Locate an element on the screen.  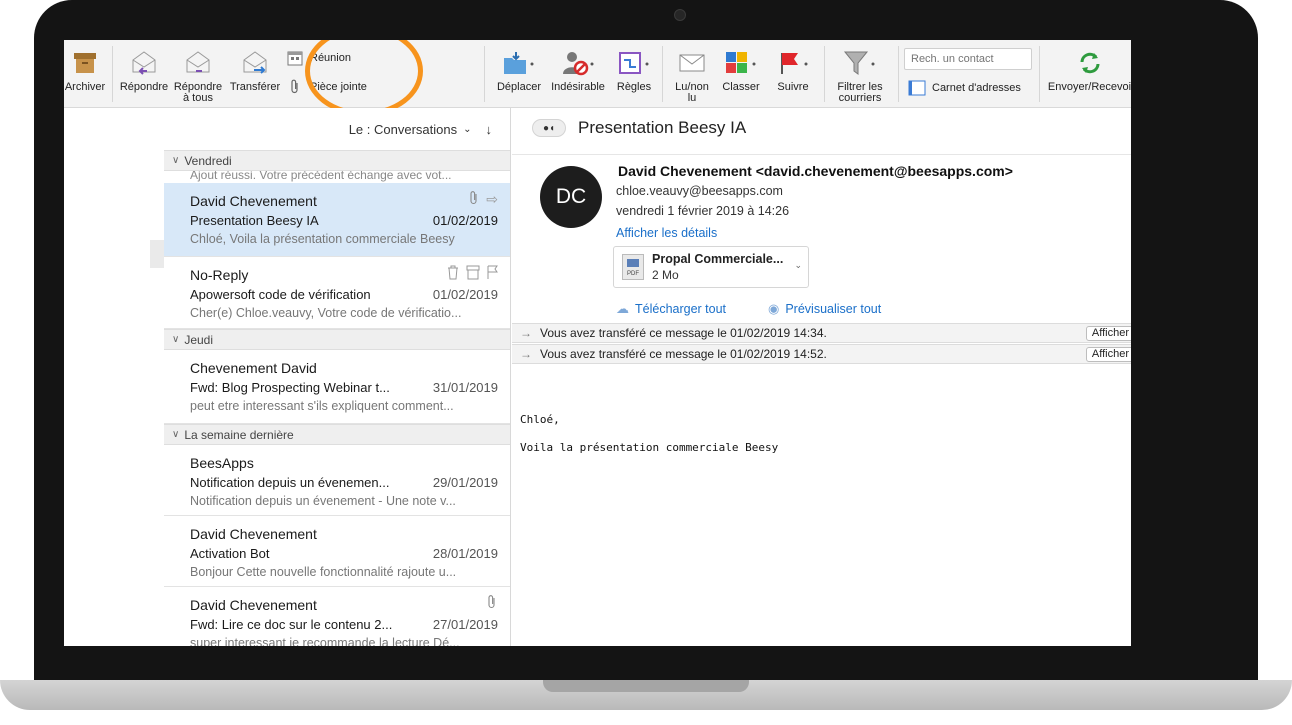
forward-envelope-icon is located at coordinates (255, 63).